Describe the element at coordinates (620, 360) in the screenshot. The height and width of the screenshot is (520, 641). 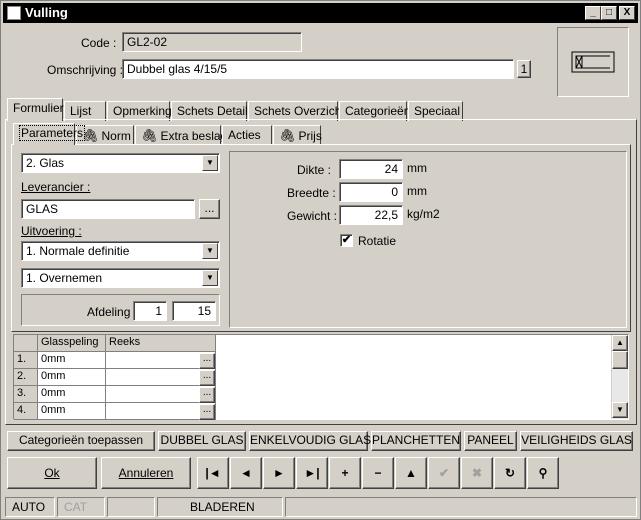
I see `scroll-thumb` at that location.